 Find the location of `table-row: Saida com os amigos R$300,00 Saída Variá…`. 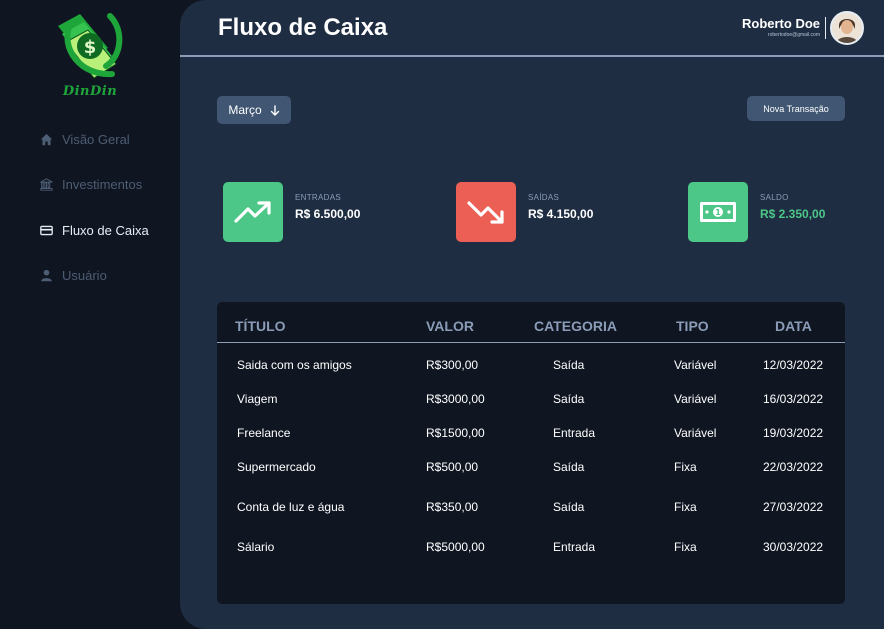

table-row: Saida com os amigos R$300,00 Saída Variá… is located at coordinates (531, 368).